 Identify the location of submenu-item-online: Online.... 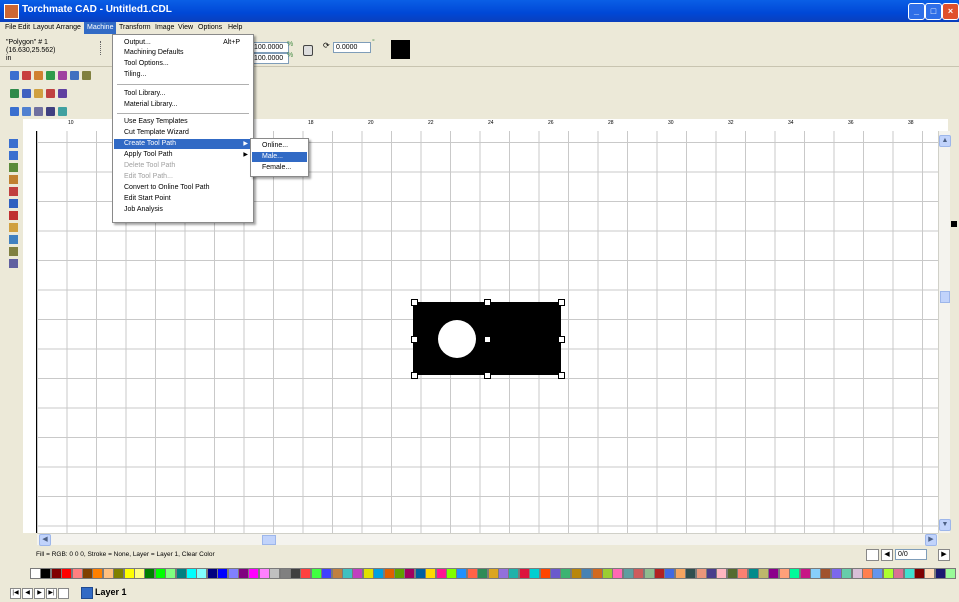
(279, 146).